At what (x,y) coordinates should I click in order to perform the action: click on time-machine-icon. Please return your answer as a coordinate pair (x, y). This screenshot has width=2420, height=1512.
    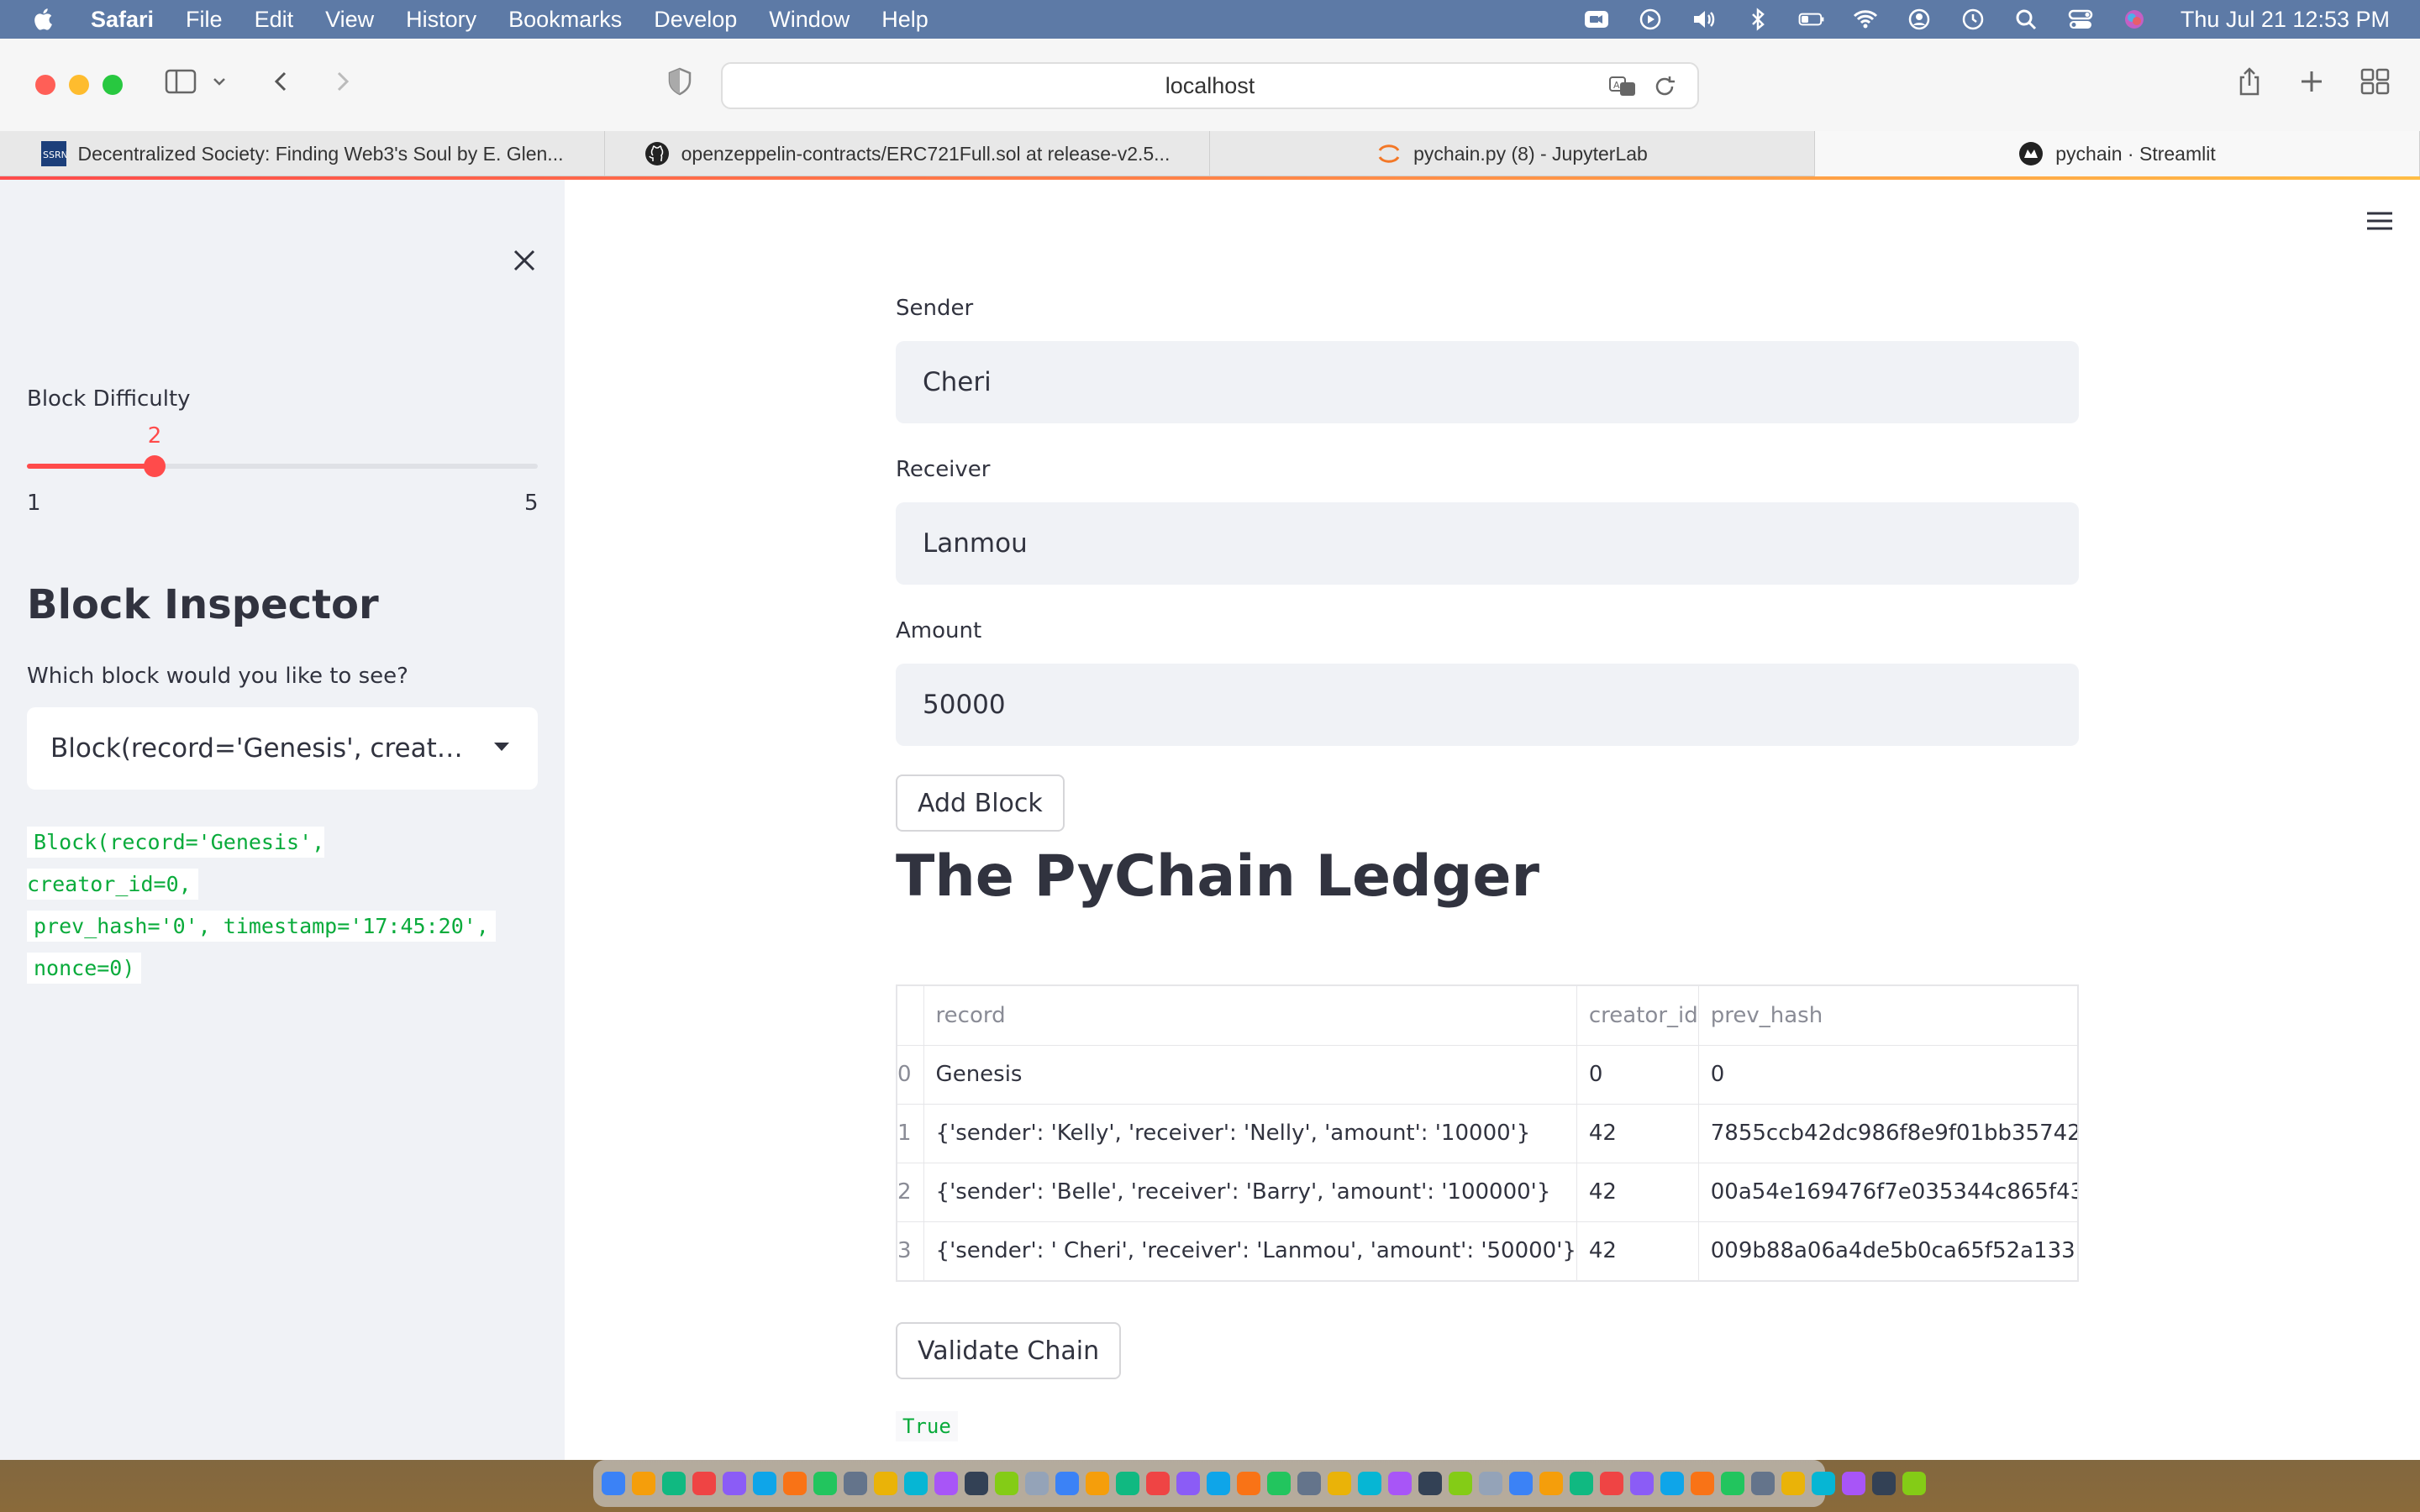
    Looking at the image, I should click on (1973, 19).